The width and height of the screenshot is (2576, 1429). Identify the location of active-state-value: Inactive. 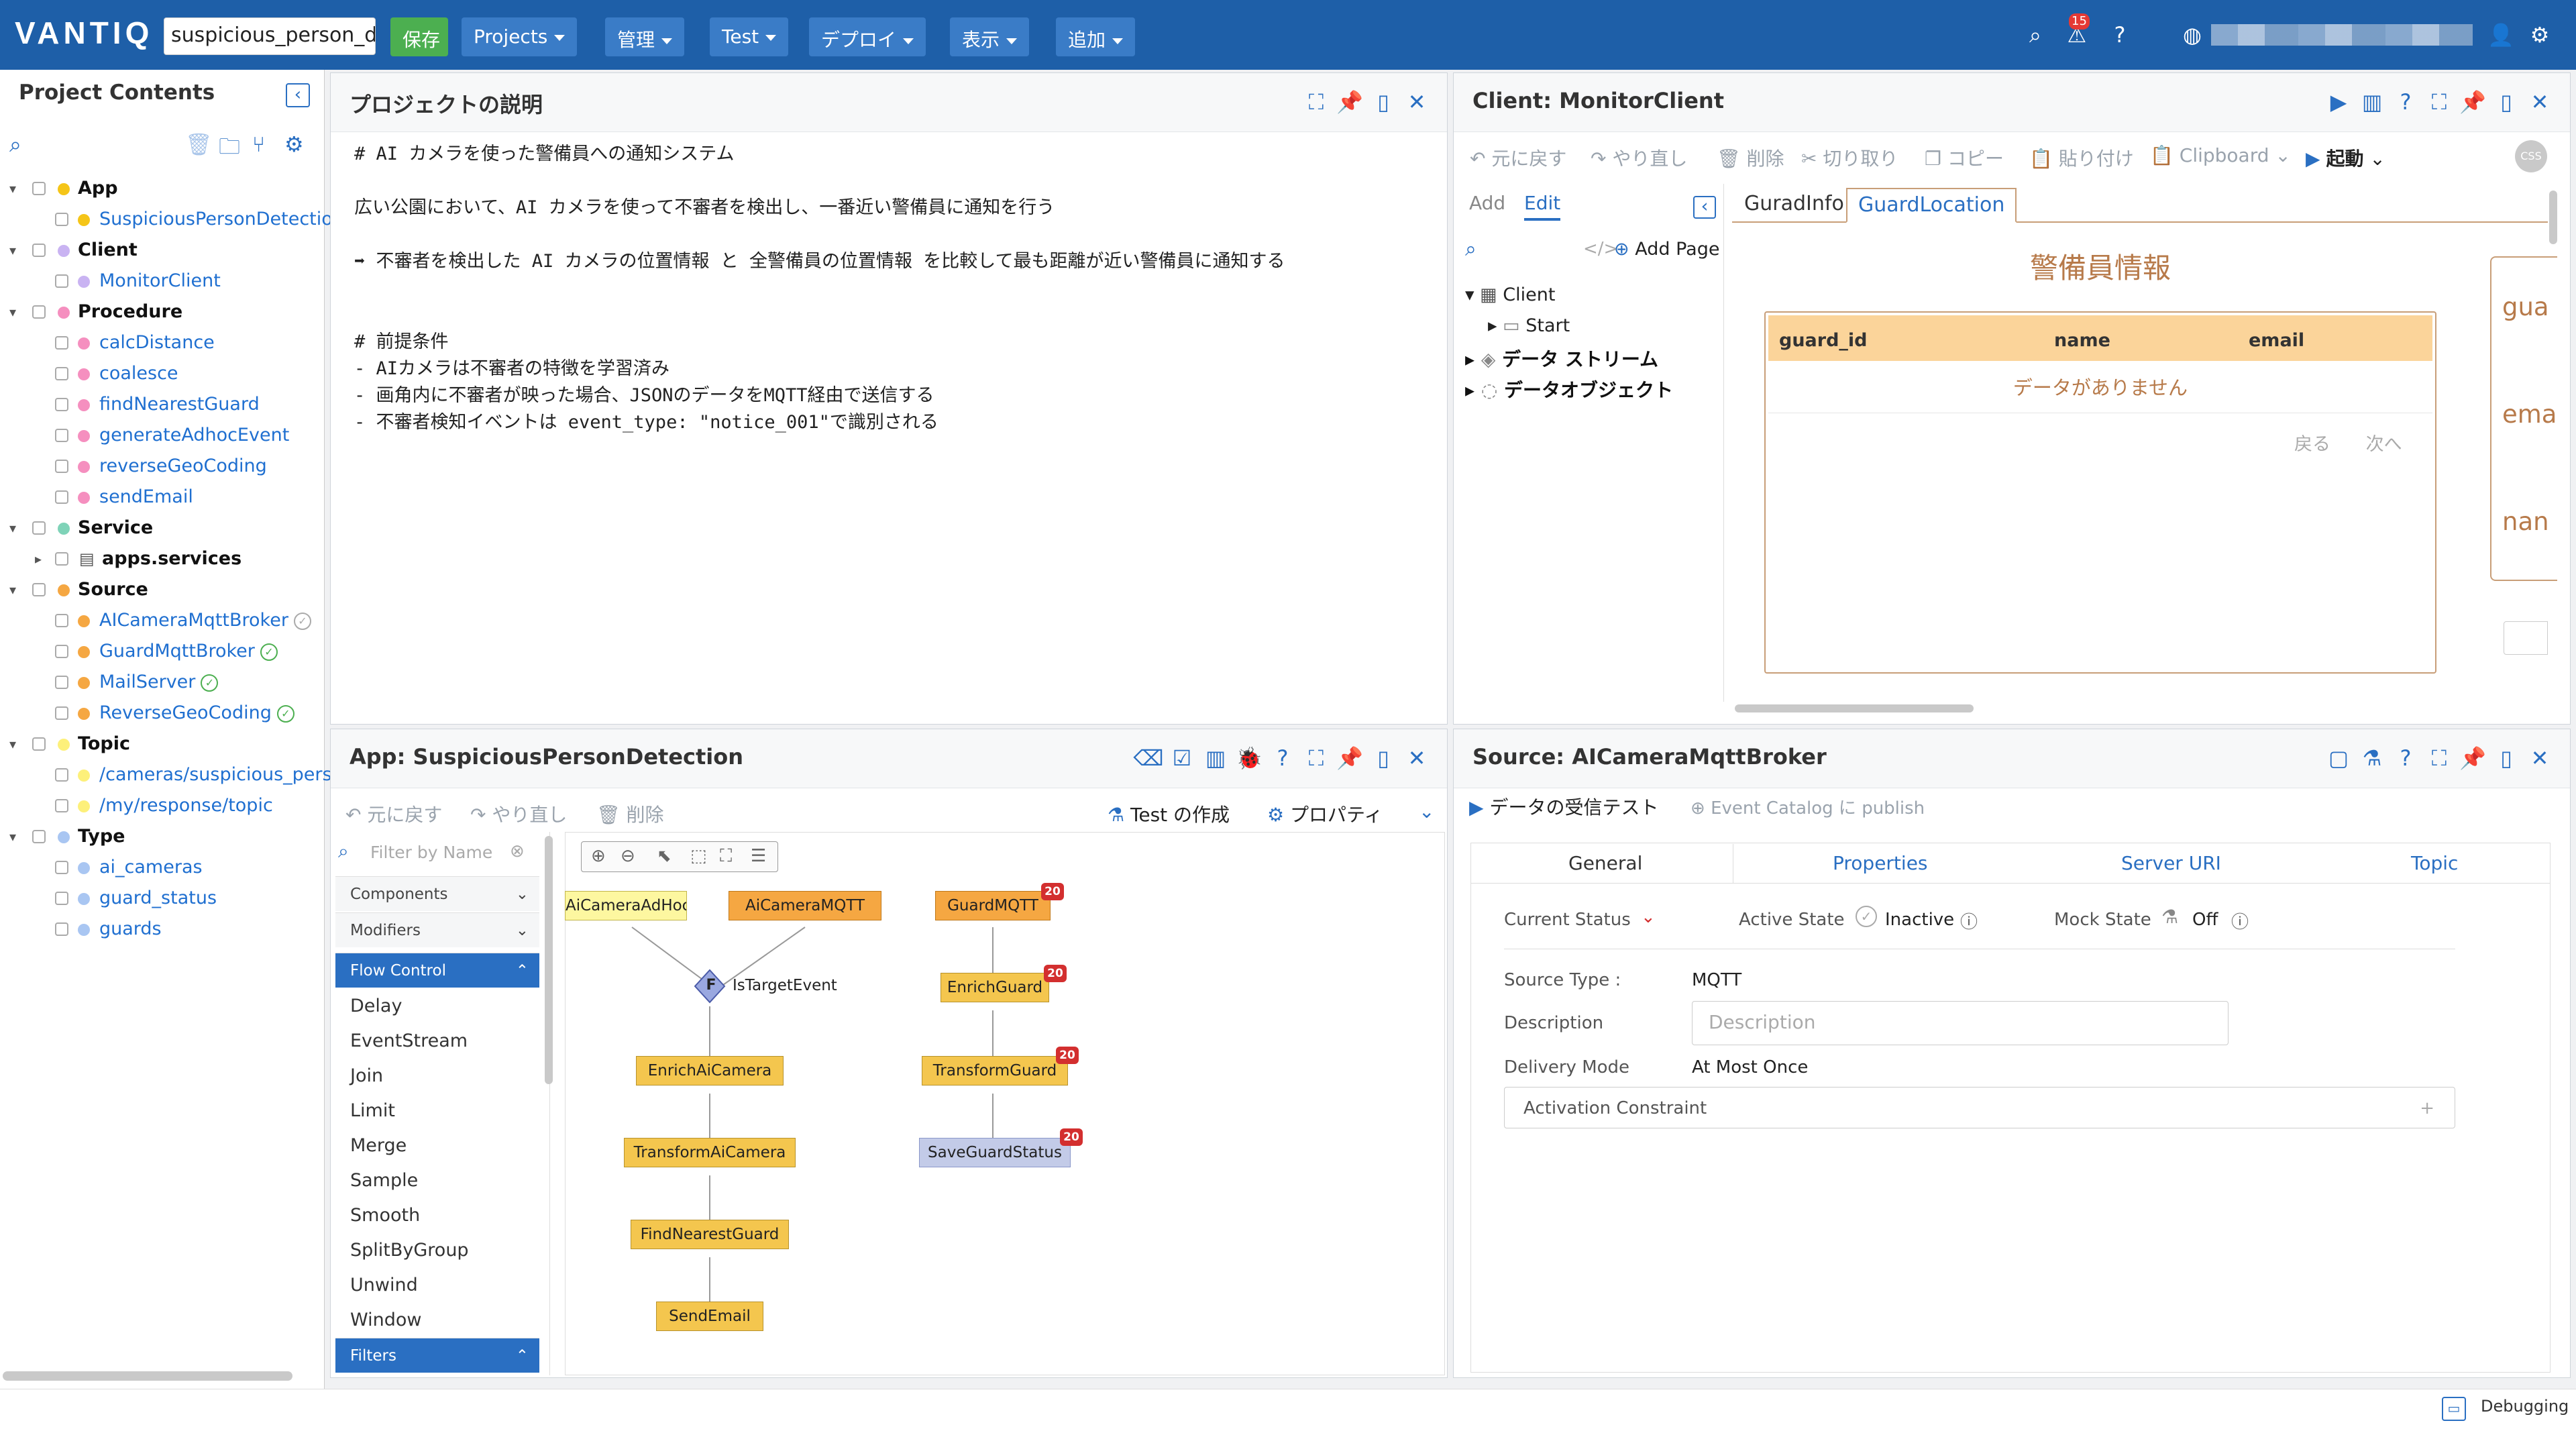
(1919, 920).